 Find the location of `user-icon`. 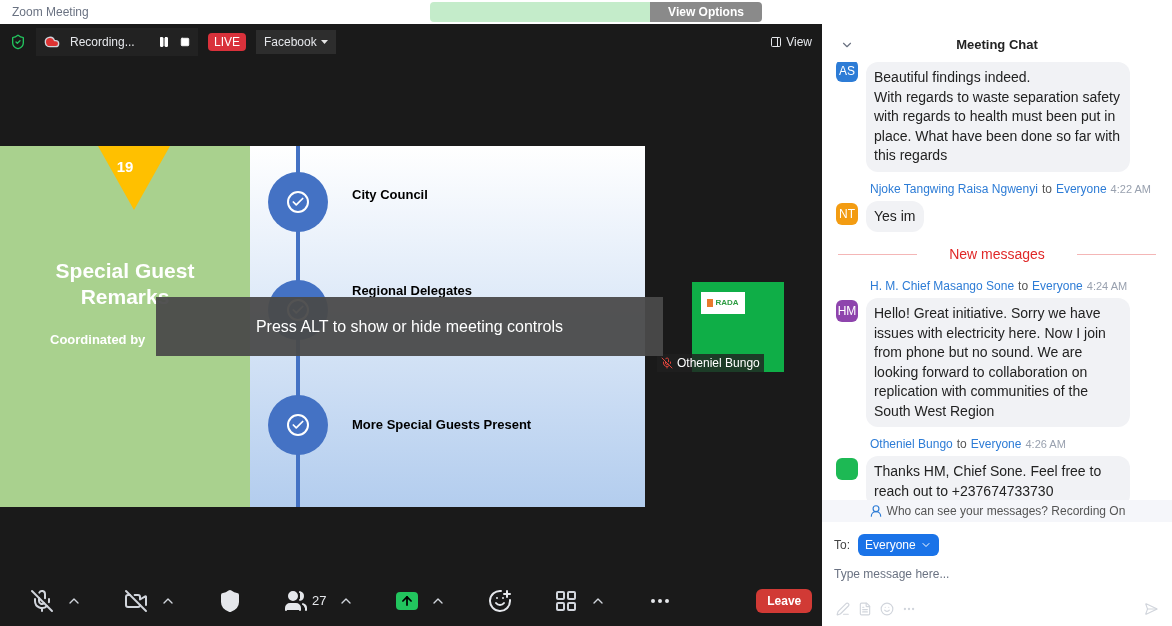

user-icon is located at coordinates (875, 511).